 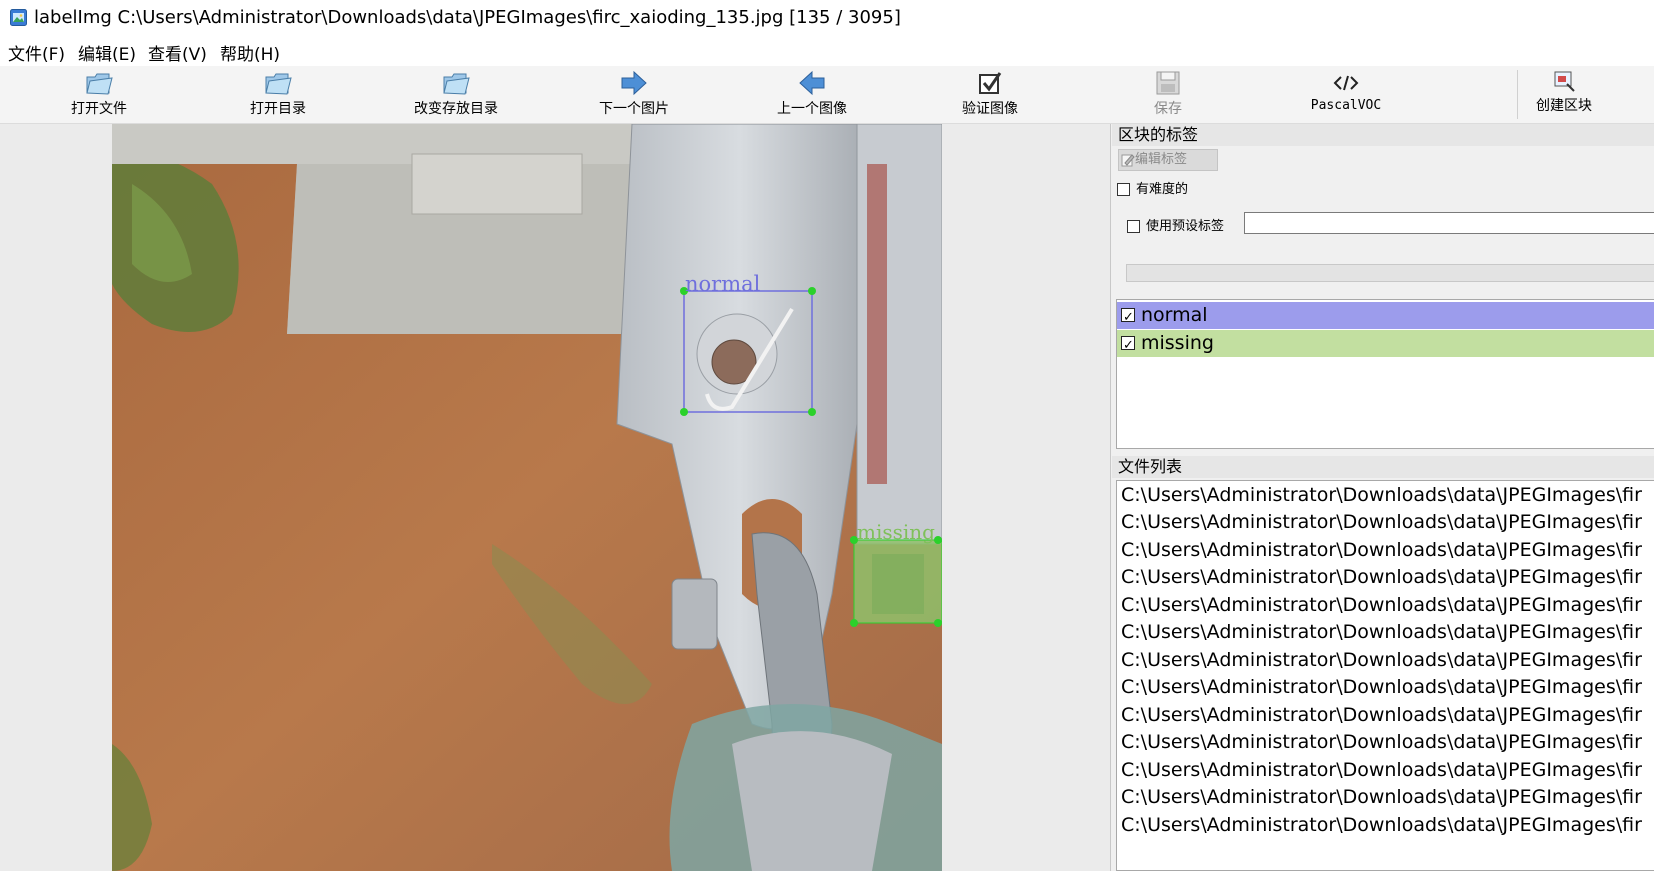 What do you see at coordinates (634, 83) in the screenshot?
I see `arrow-right-icon` at bounding box center [634, 83].